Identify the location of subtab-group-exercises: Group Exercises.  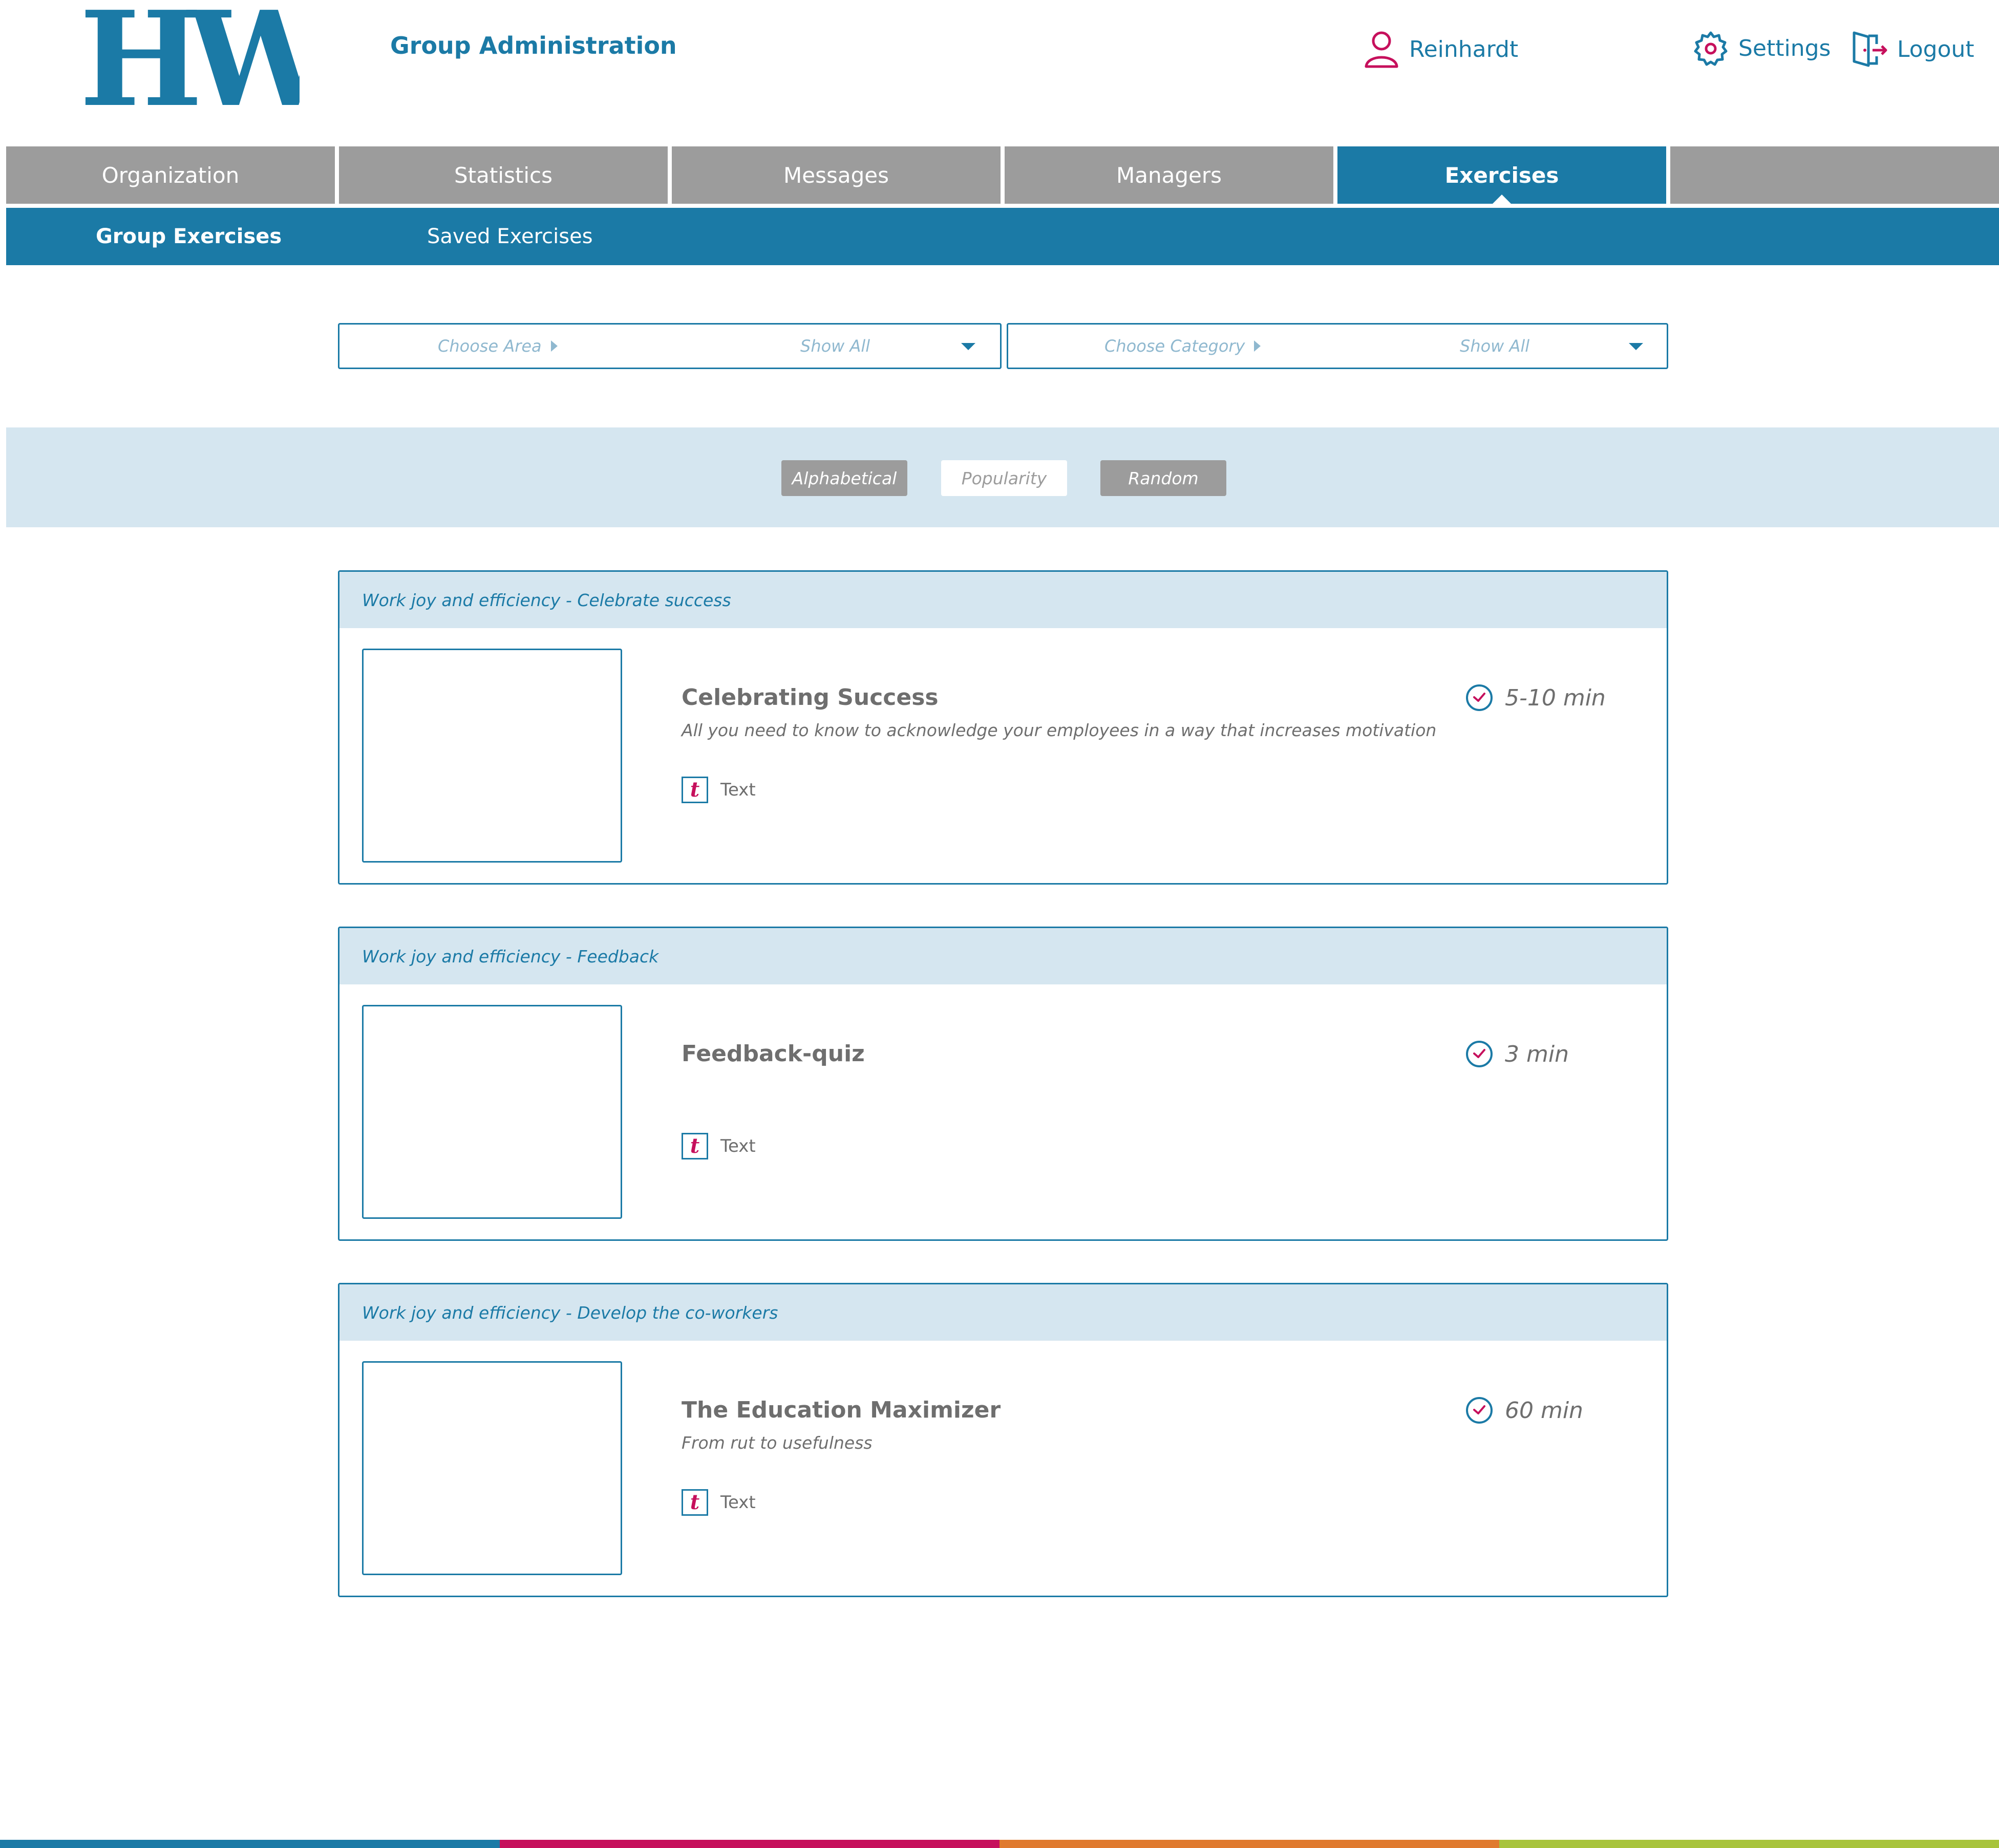
(189, 237).